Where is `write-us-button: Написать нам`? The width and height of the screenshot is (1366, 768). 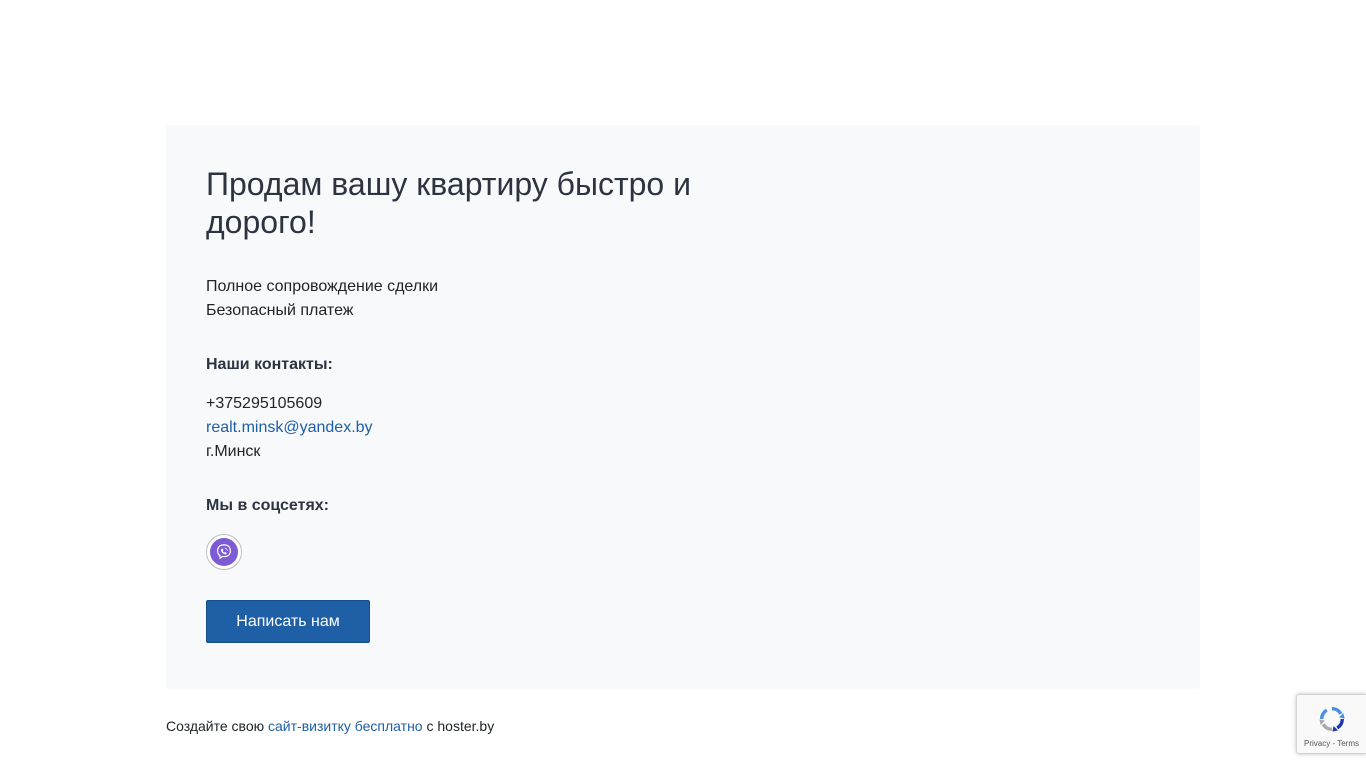 write-us-button: Написать нам is located at coordinates (288, 621).